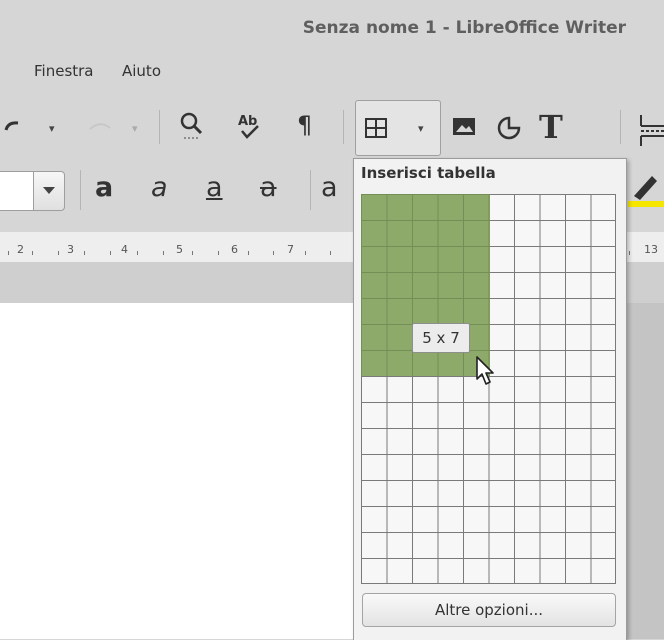  What do you see at coordinates (104, 187) in the screenshot?
I see `bold-icon: a` at bounding box center [104, 187].